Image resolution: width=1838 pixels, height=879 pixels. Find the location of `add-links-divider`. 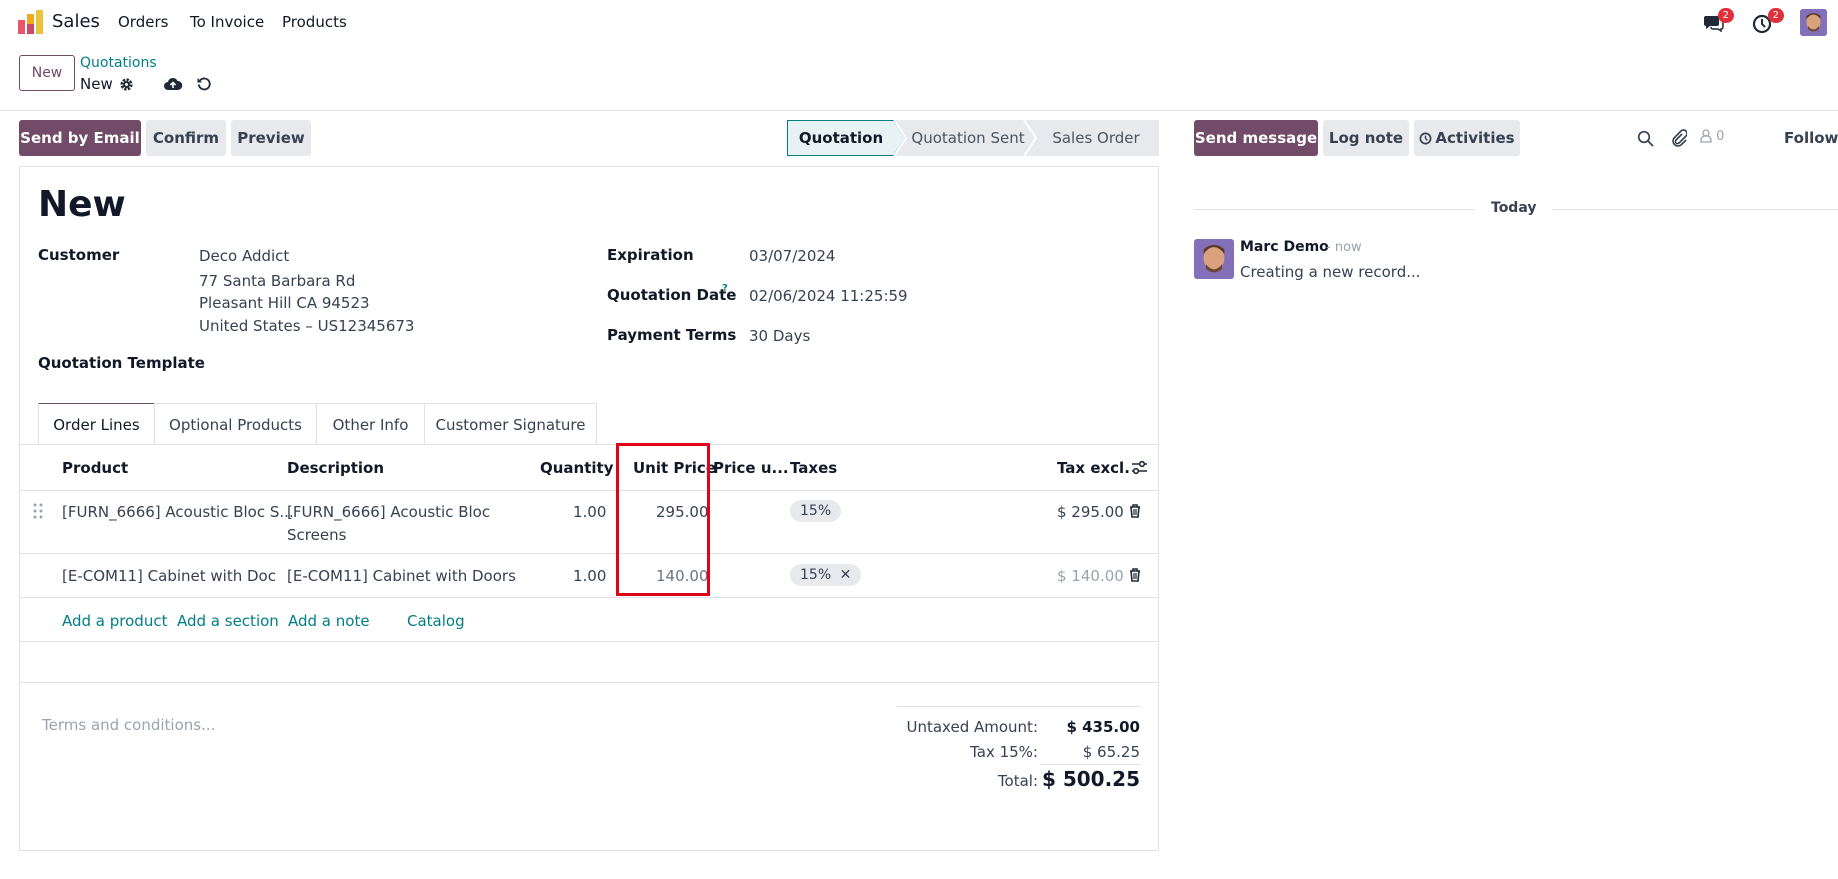

add-links-divider is located at coordinates (589, 641).